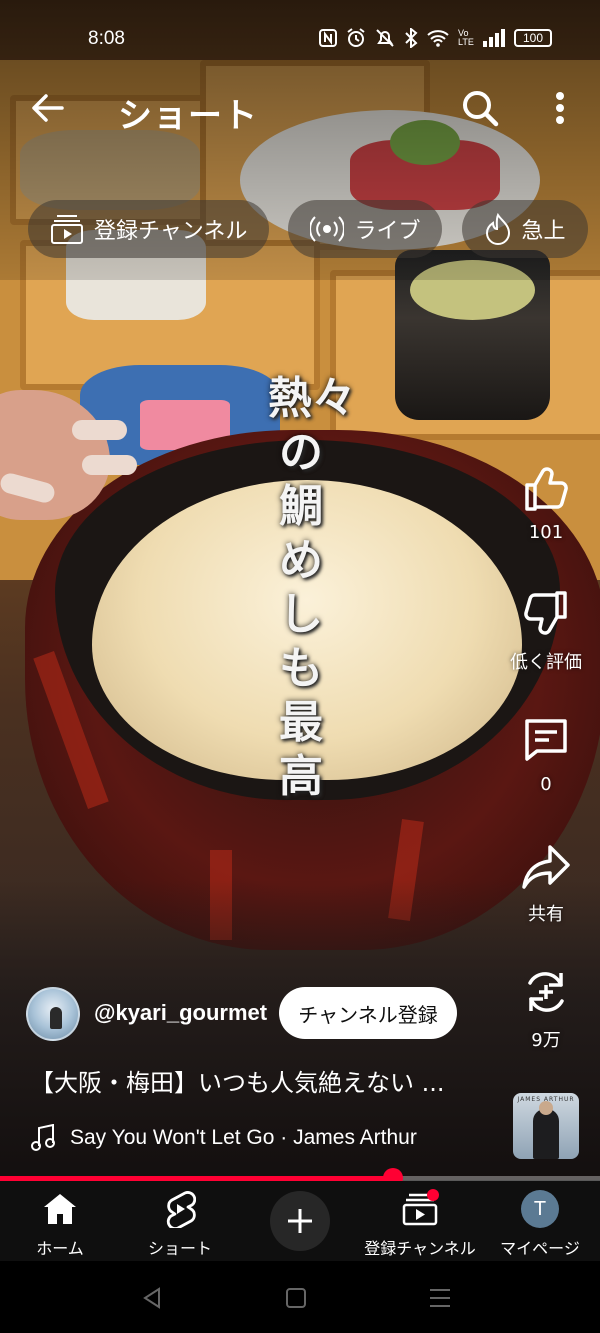 The width and height of the screenshot is (600, 1333). What do you see at coordinates (466, 37) in the screenshot?
I see `volte-icon: Vo LTE` at bounding box center [466, 37].